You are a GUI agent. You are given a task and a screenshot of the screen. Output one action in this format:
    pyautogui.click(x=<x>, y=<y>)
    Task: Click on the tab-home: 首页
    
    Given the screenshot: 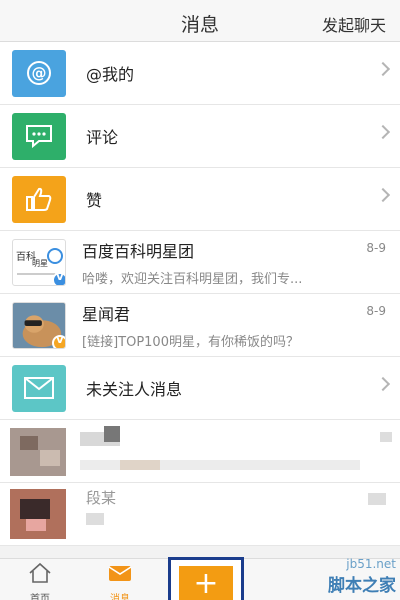 What is the action you would take?
    pyautogui.click(x=40, y=581)
    